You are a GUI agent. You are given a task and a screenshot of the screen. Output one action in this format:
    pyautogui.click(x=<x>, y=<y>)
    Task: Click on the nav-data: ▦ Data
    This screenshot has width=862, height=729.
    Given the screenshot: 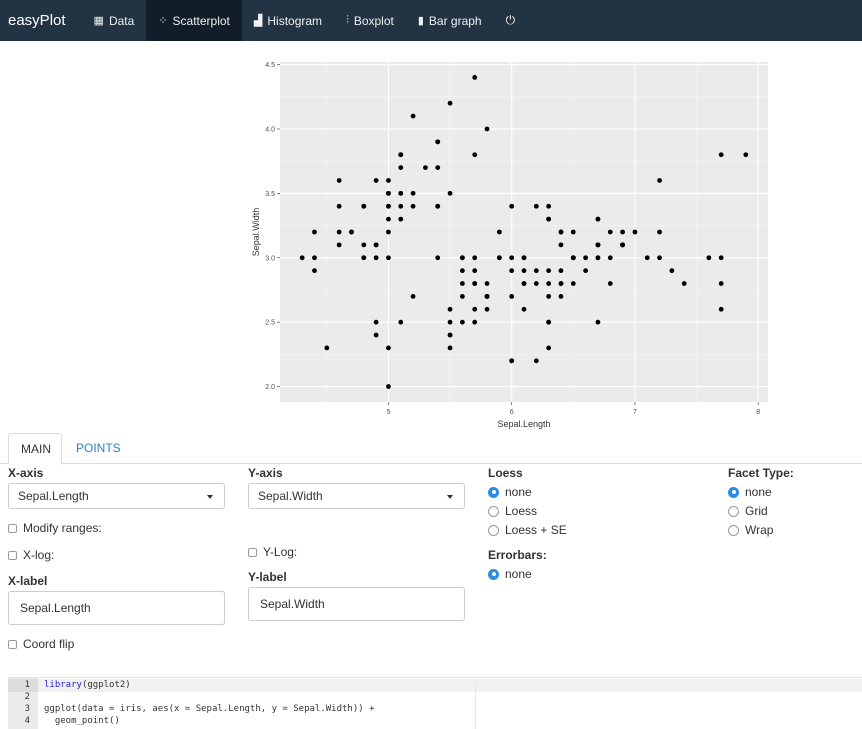 What is the action you would take?
    pyautogui.click(x=114, y=20)
    